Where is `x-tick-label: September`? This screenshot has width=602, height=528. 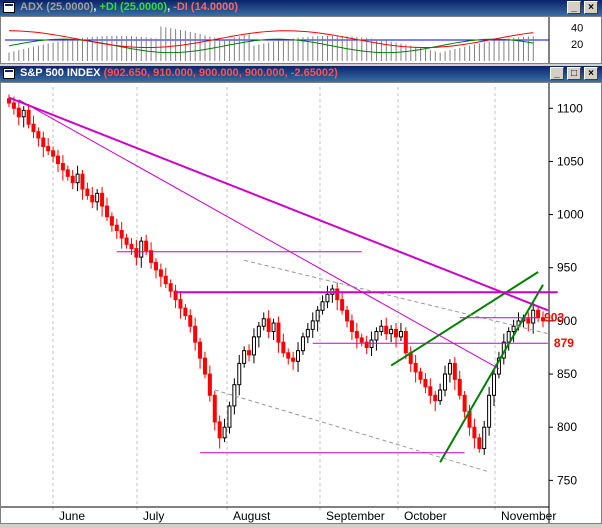
x-tick-label: September is located at coordinates (355, 516).